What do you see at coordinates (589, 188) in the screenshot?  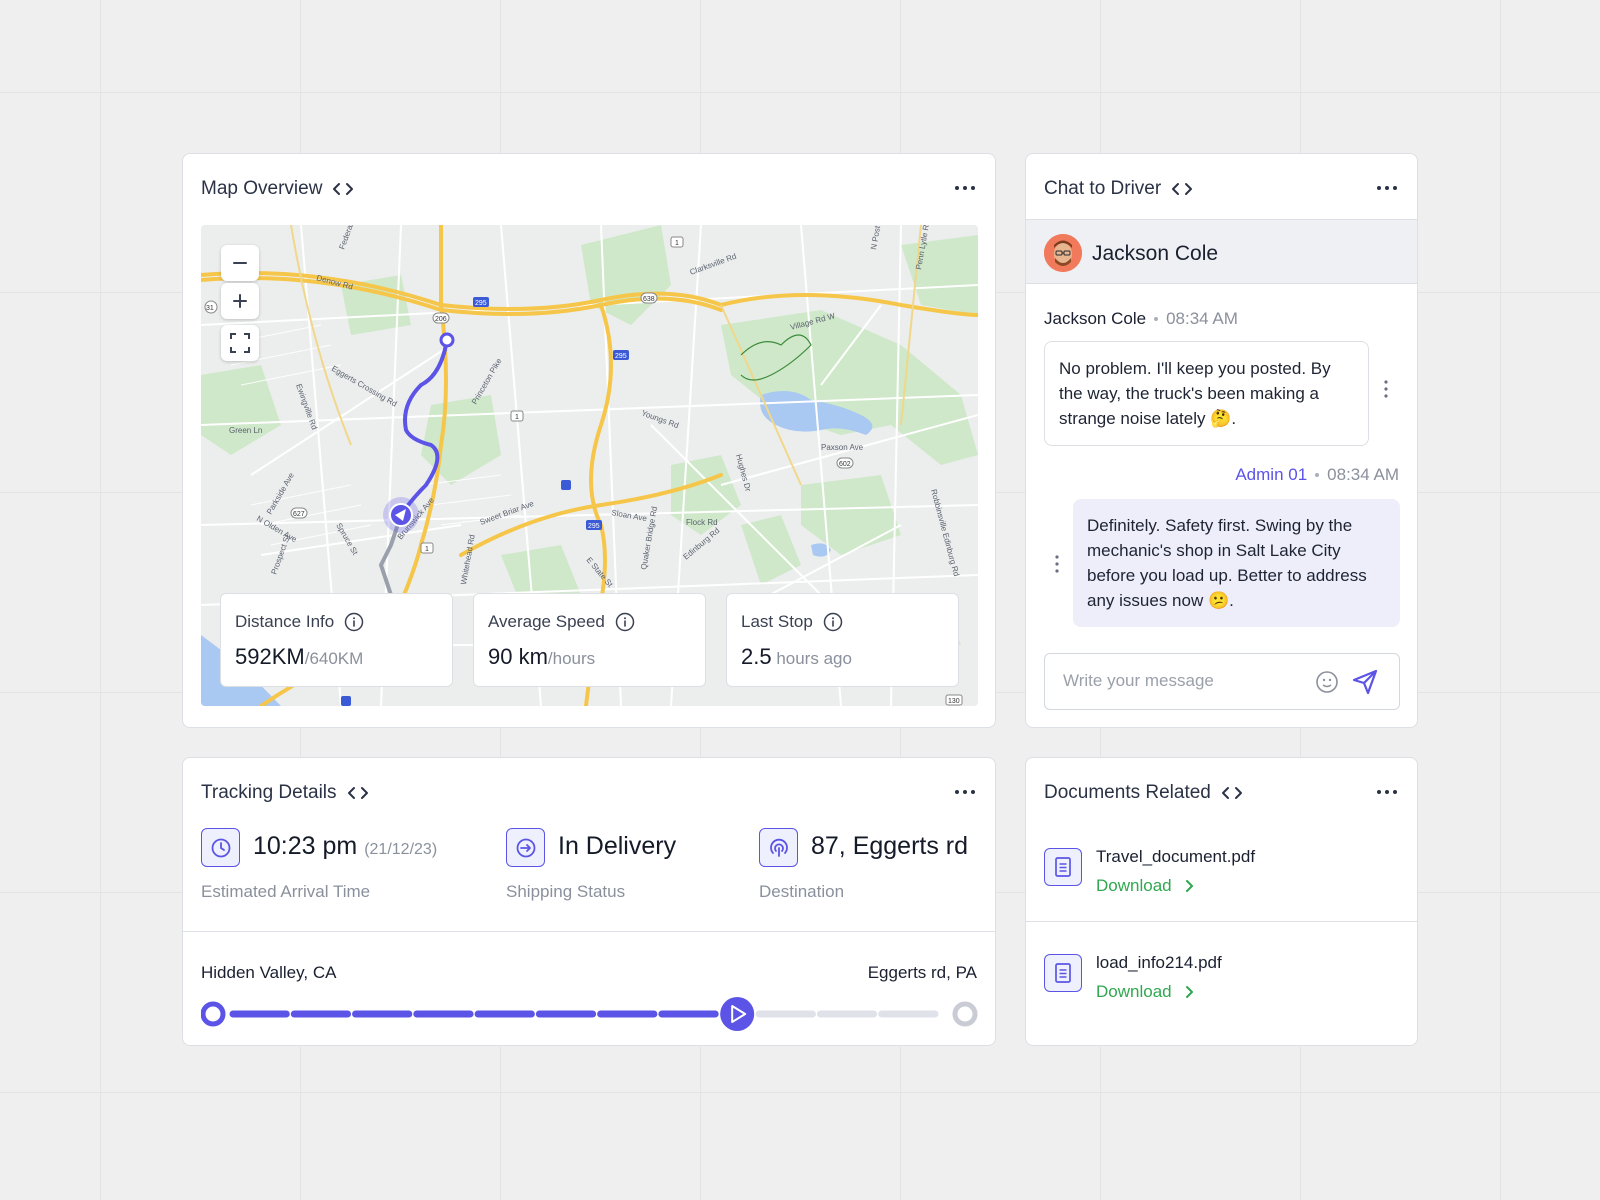 I see `map-card-header: Map Overview` at bounding box center [589, 188].